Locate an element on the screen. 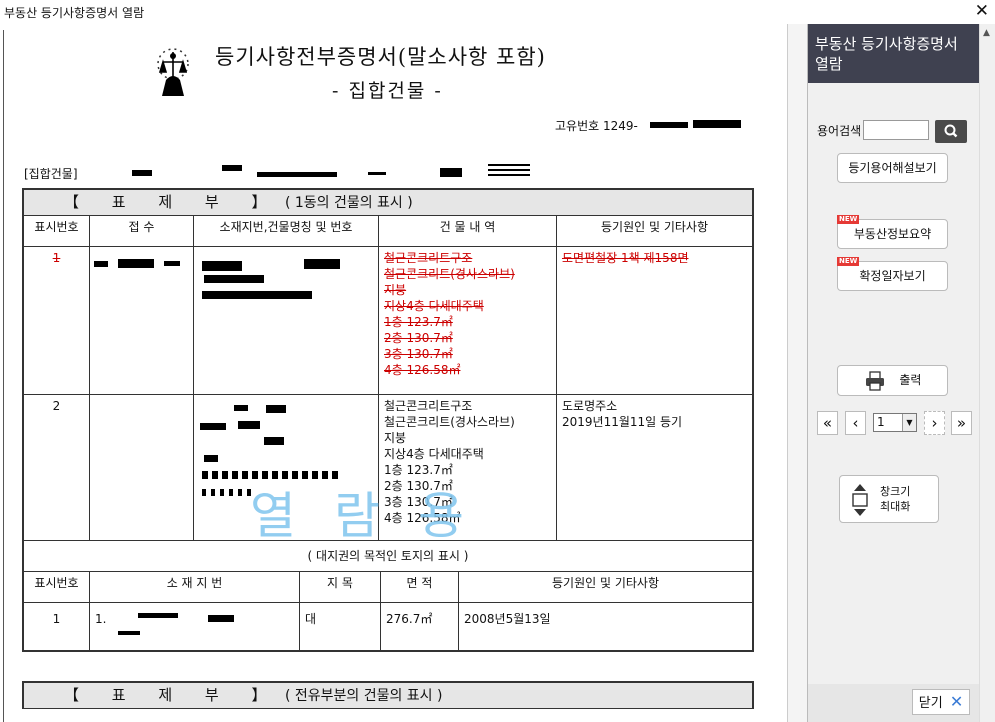  col-building-detail: 건 물 내 역 is located at coordinates (467, 231).